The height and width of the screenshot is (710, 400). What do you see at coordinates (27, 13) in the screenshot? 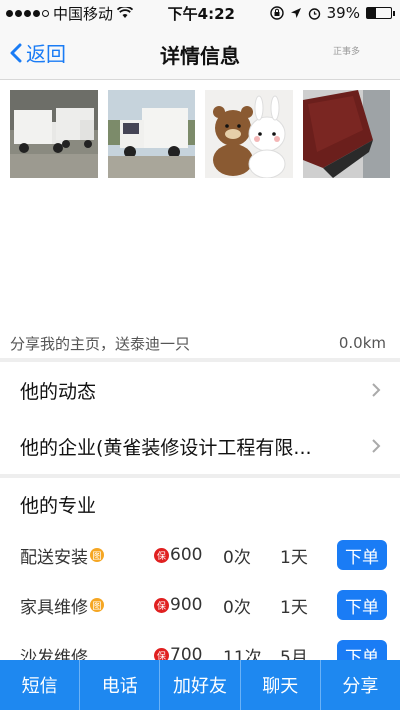
I see `signal-icon` at bounding box center [27, 13].